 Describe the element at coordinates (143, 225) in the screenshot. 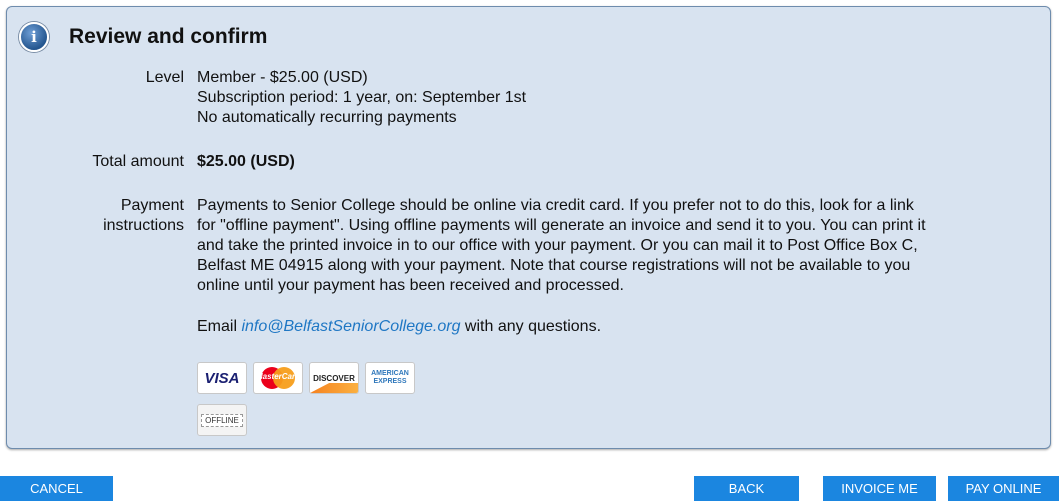

I see `payment-label-line: instructions` at that location.